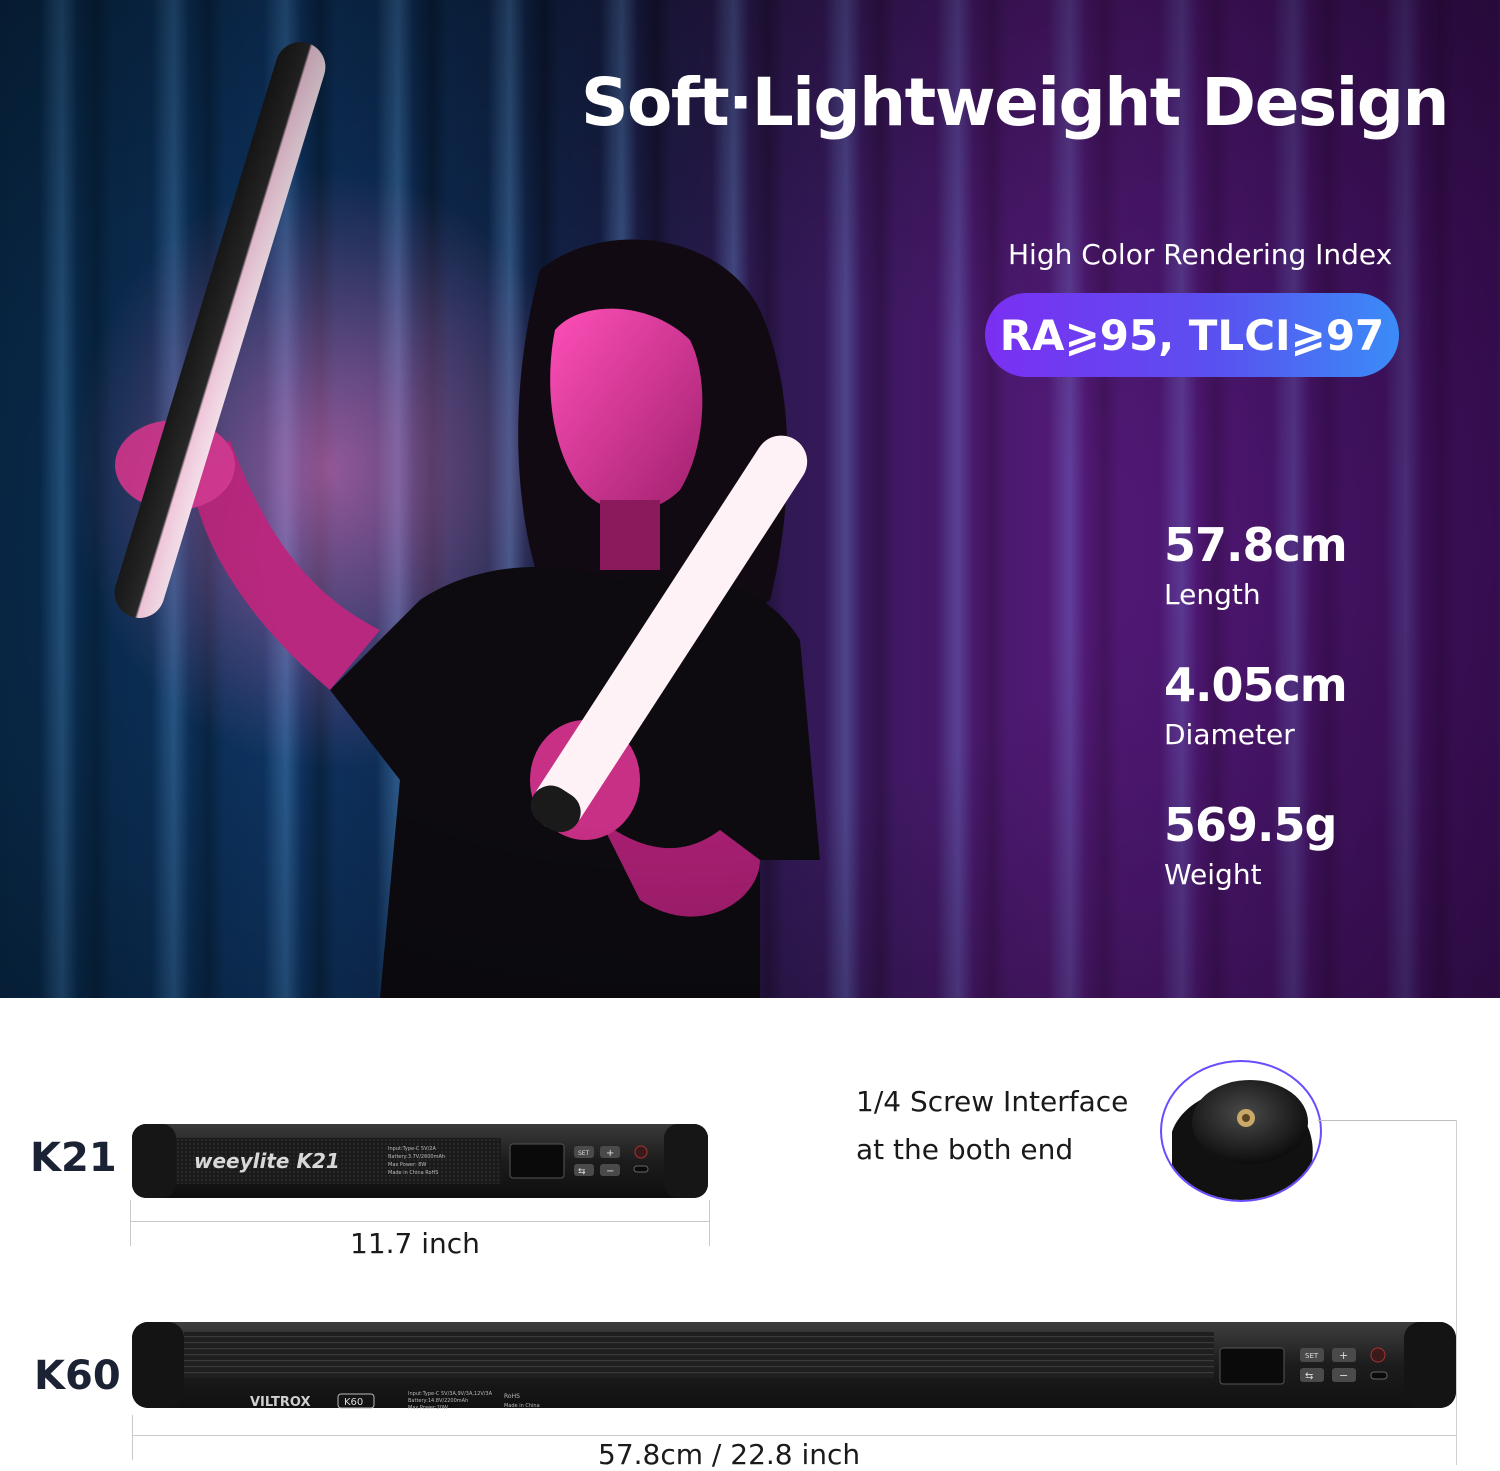 This screenshot has width=1500, height=1471. I want to click on k21-dimension: 11.7 inch, so click(415, 1243).